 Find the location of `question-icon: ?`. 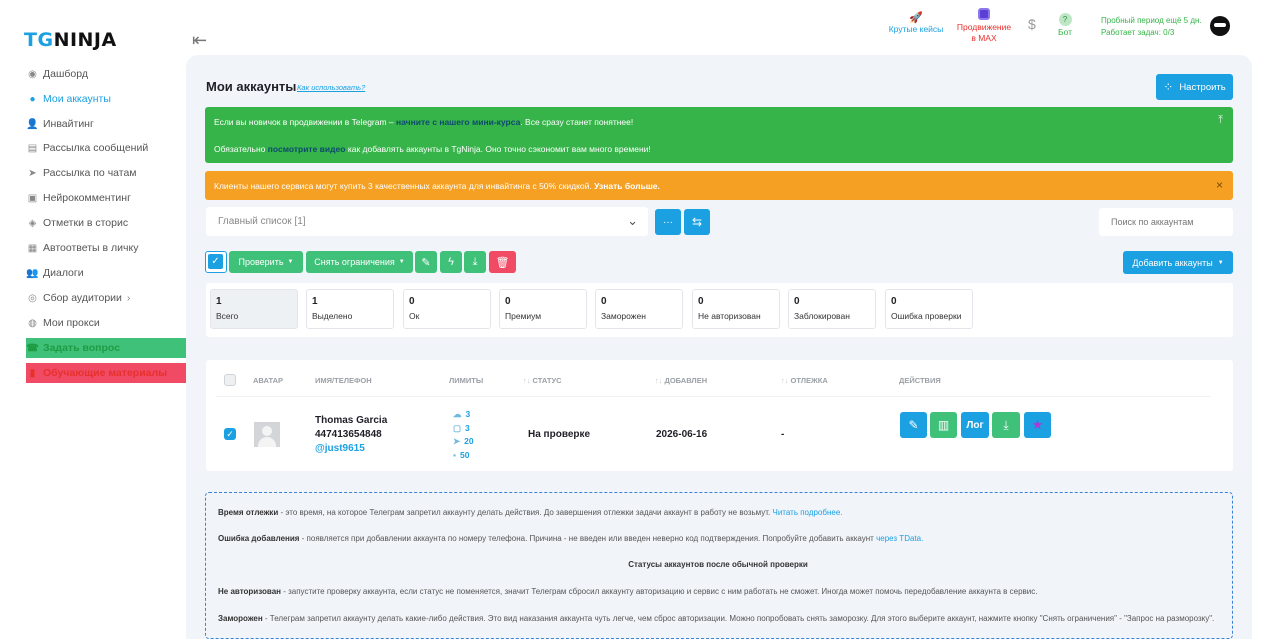

question-icon: ? is located at coordinates (1065, 19).